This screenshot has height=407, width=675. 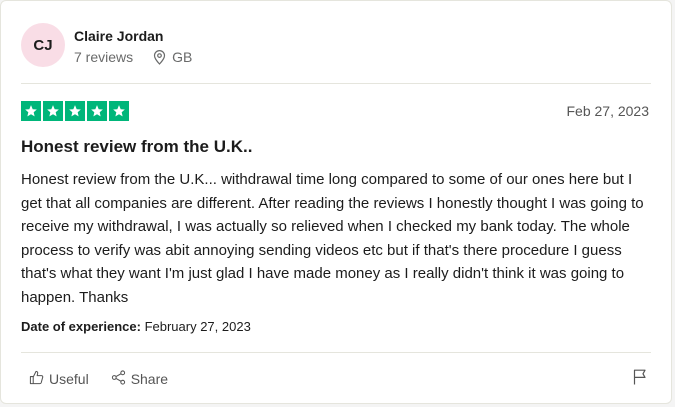 What do you see at coordinates (607, 111) in the screenshot?
I see `review-date: Feb 27, 2023` at bounding box center [607, 111].